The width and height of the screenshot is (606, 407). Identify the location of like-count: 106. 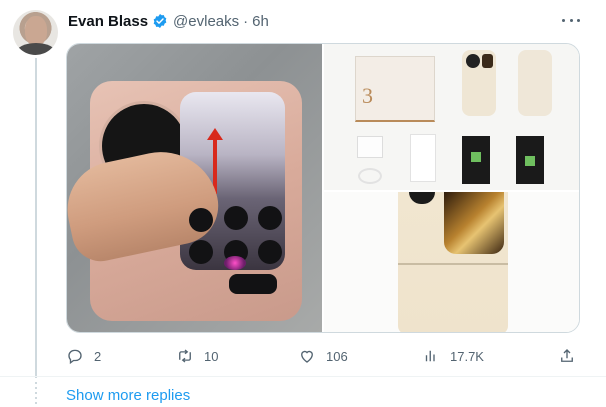
(337, 356).